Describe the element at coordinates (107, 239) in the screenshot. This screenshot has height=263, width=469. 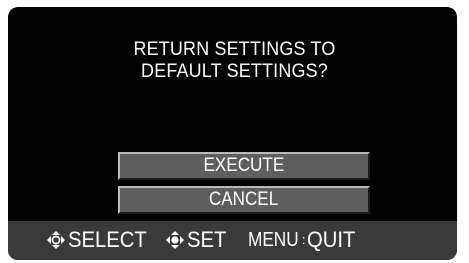
I see `select-hint-label: SELECT` at that location.